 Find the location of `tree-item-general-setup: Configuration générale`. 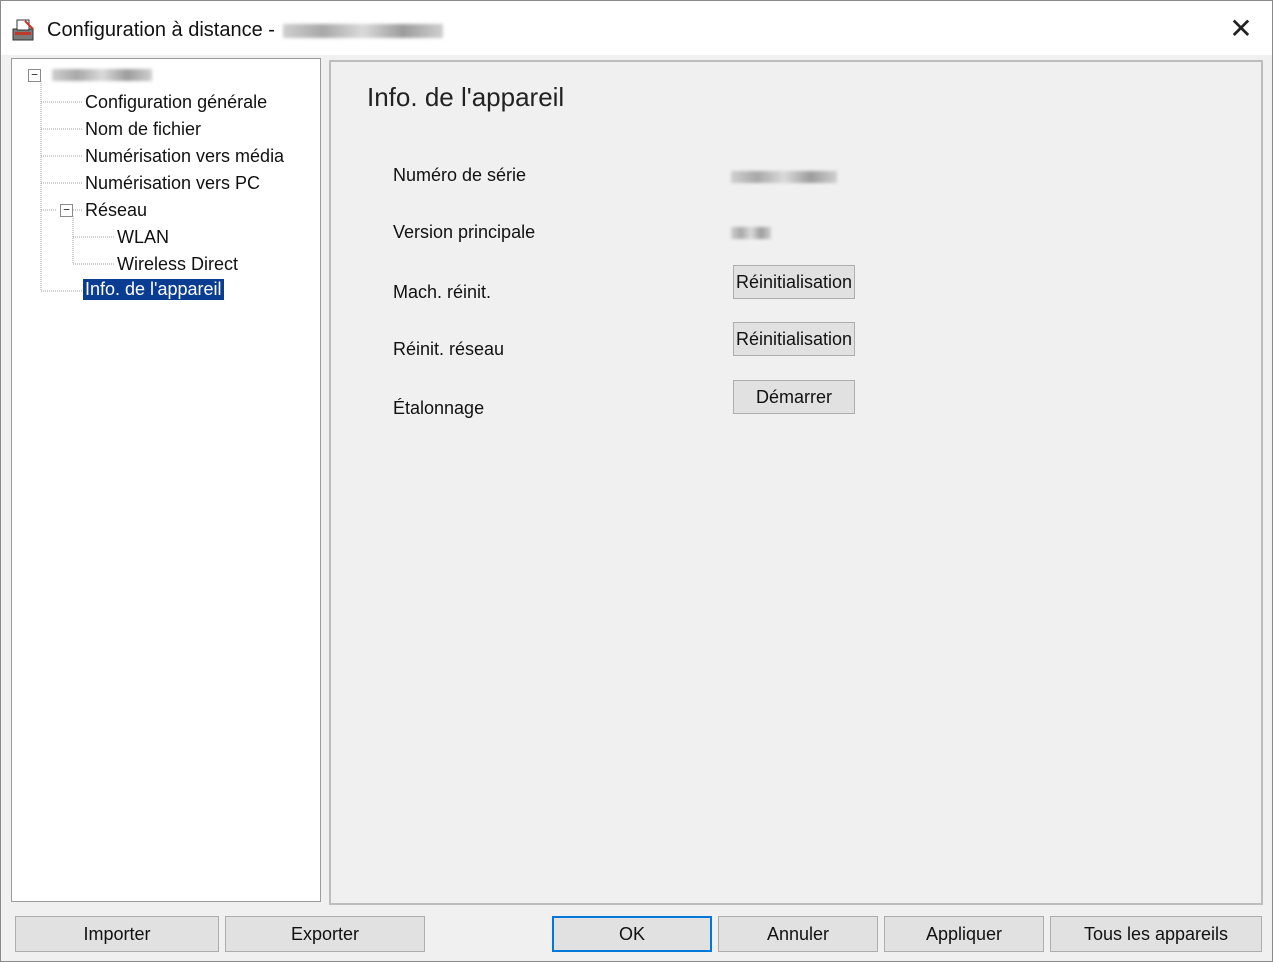

tree-item-general-setup: Configuration générale is located at coordinates (176, 102).